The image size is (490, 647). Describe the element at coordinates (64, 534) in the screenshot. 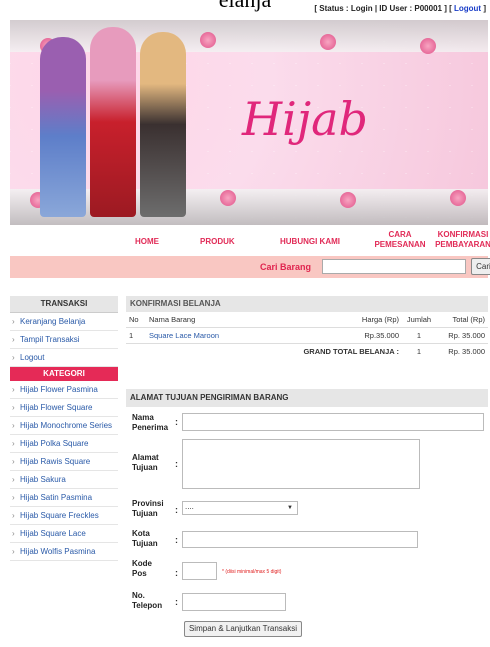

I see `sidebar-item-category: Hijab Square Lace` at that location.